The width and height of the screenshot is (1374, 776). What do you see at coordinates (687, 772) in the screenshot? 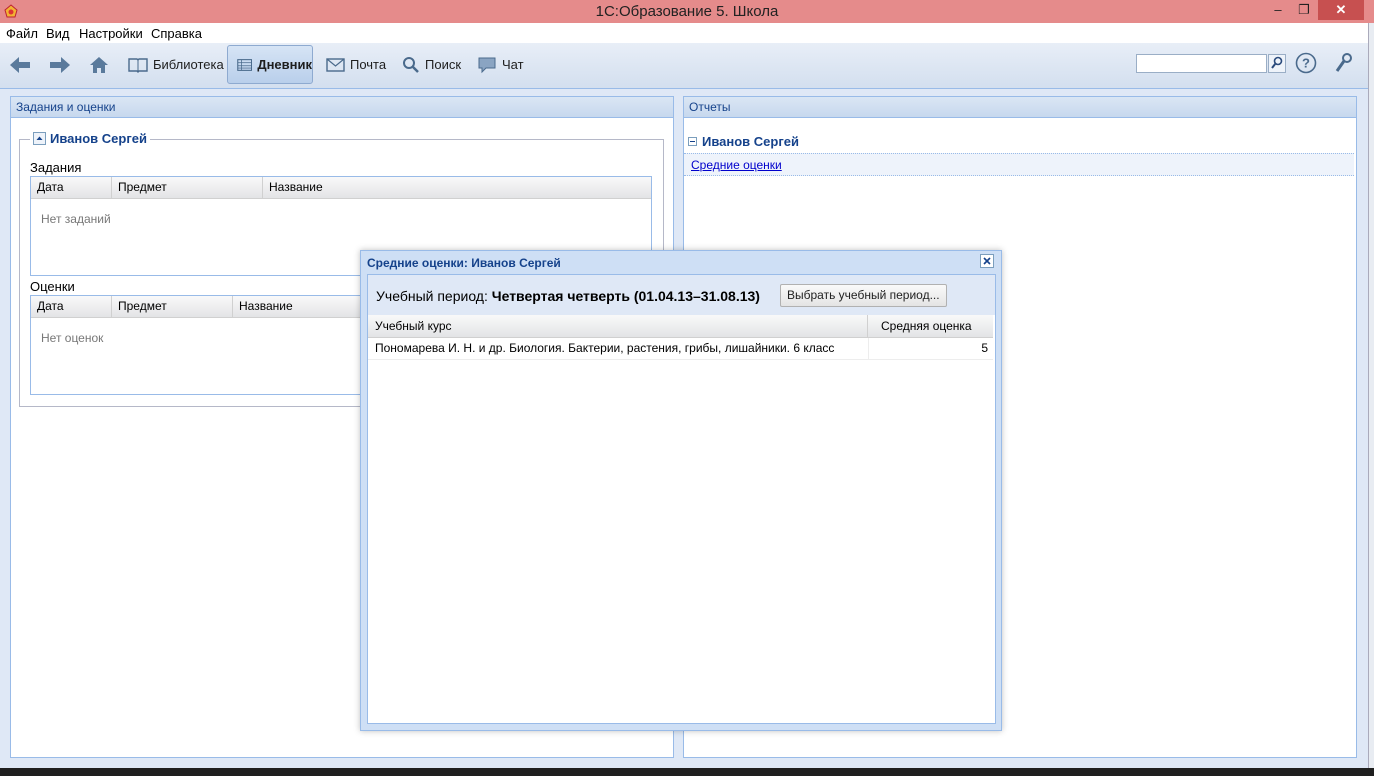
I see `taskbar-edge` at bounding box center [687, 772].